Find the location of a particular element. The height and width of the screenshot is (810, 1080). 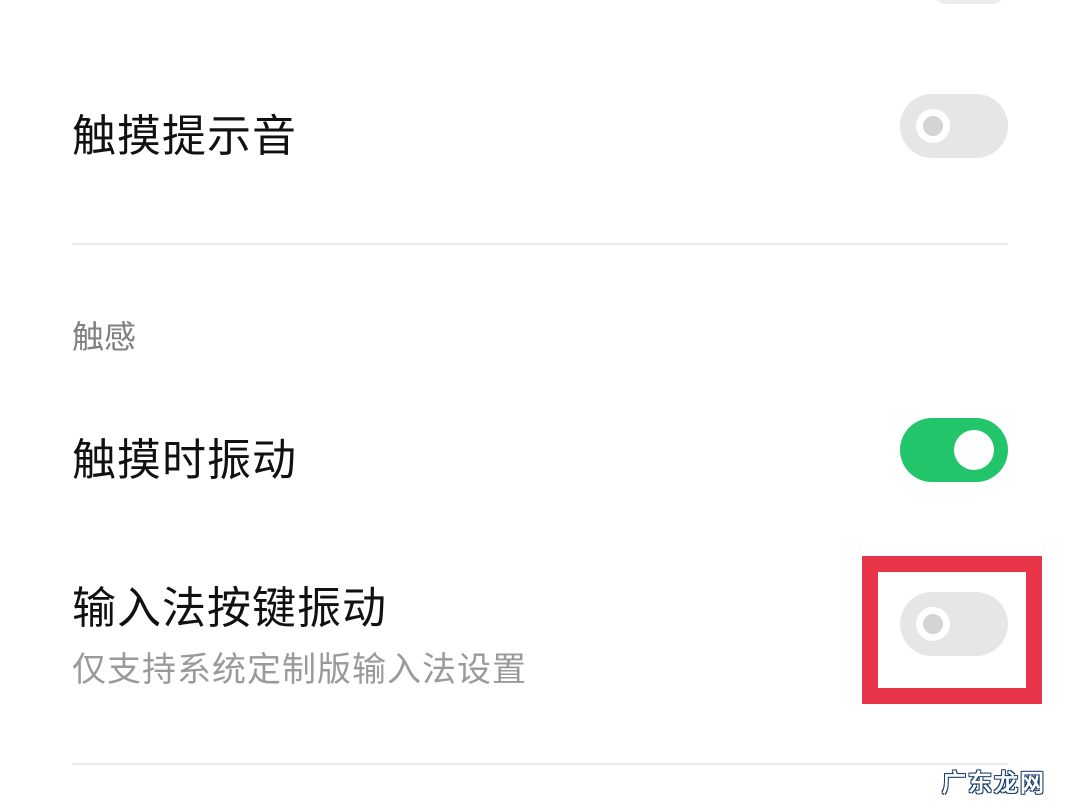

vibrate-on-touch-label: 触摸时振动 is located at coordinates (184, 460).